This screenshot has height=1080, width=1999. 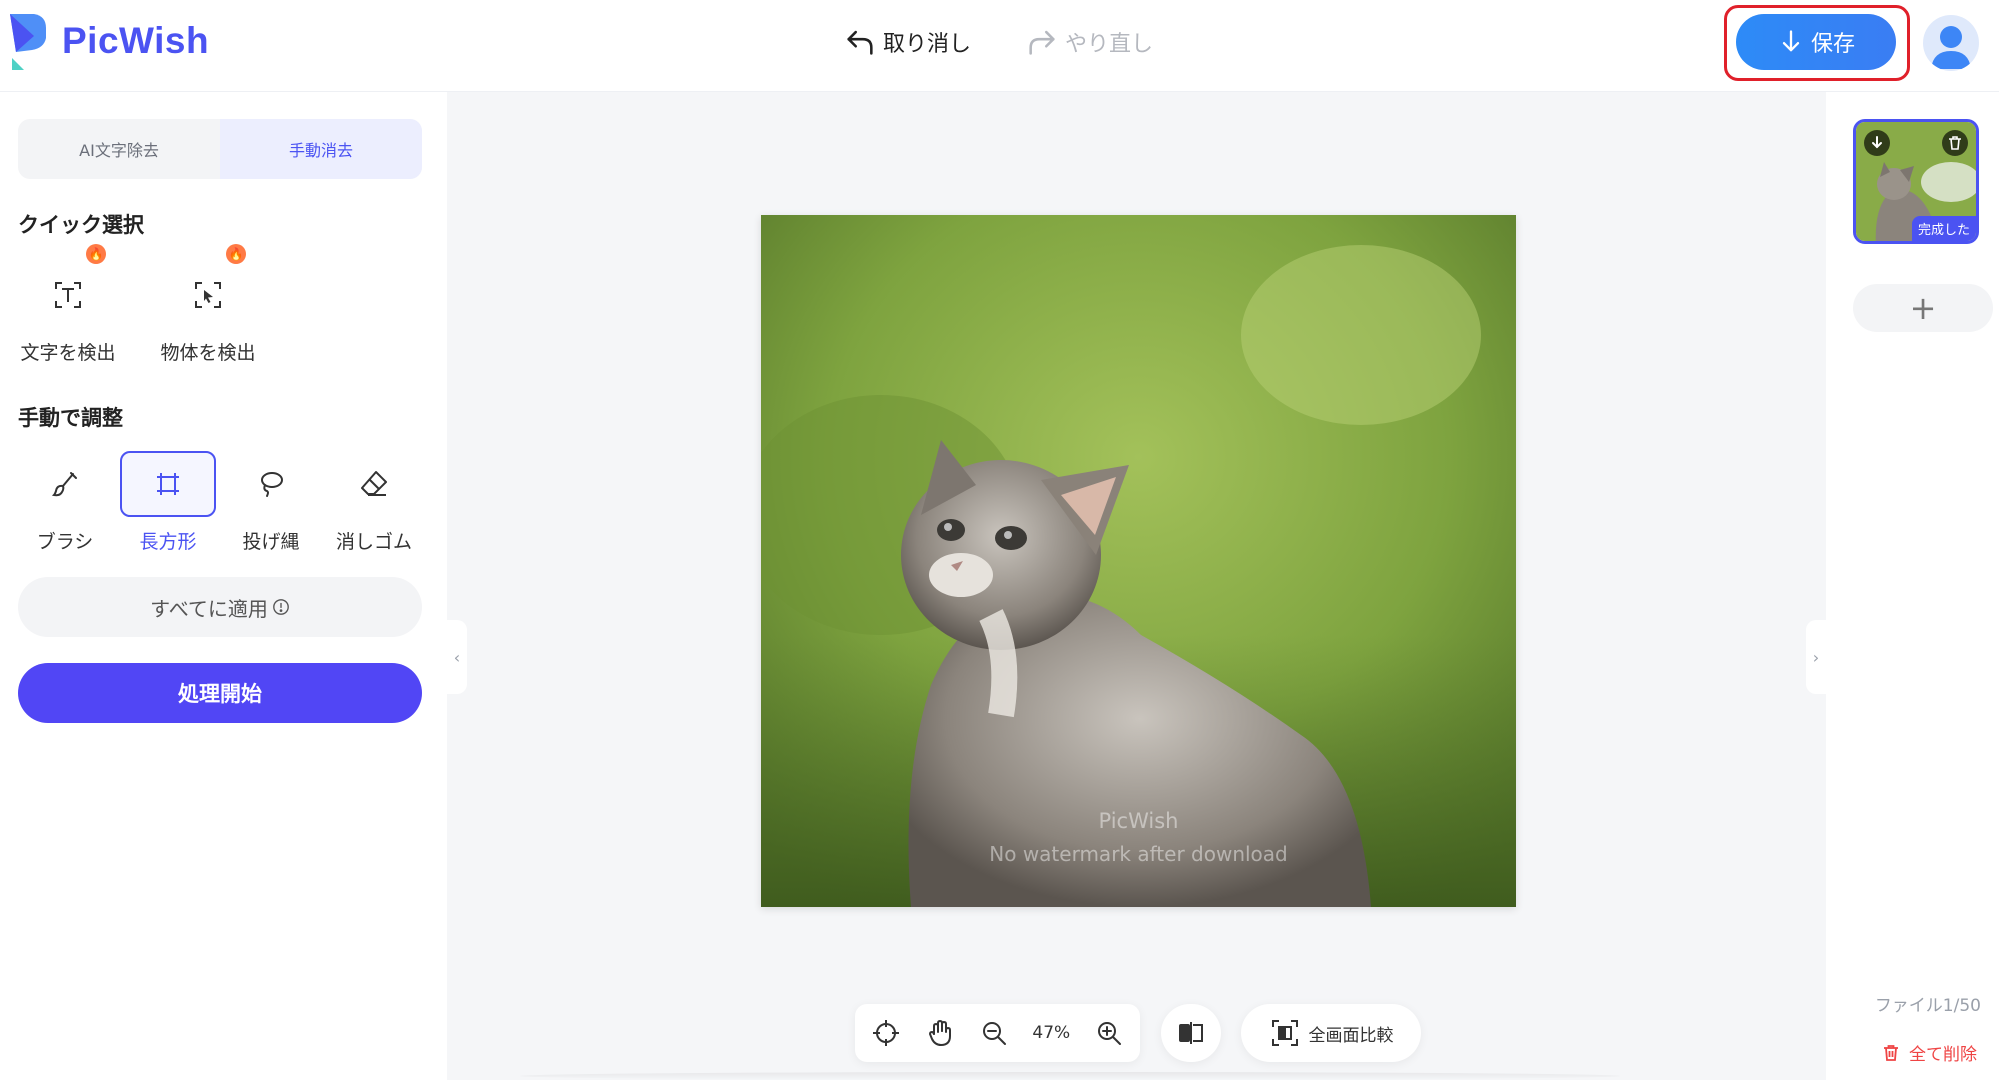 I want to click on lasso-icon, so click(x=272, y=484).